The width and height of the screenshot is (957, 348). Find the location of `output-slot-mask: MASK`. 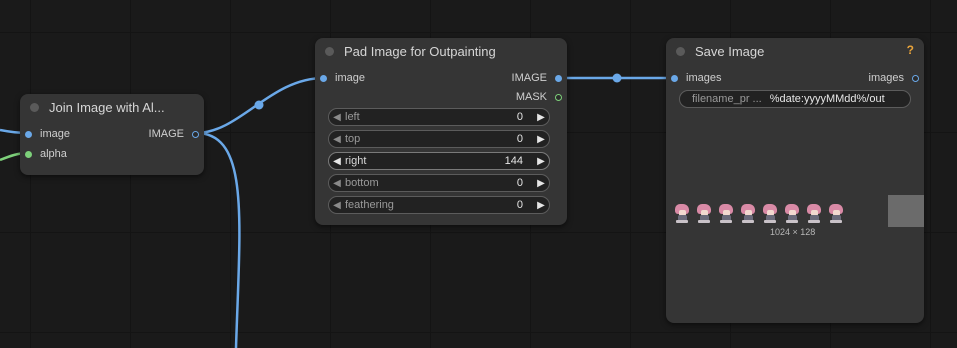

output-slot-mask: MASK is located at coordinates (539, 97).